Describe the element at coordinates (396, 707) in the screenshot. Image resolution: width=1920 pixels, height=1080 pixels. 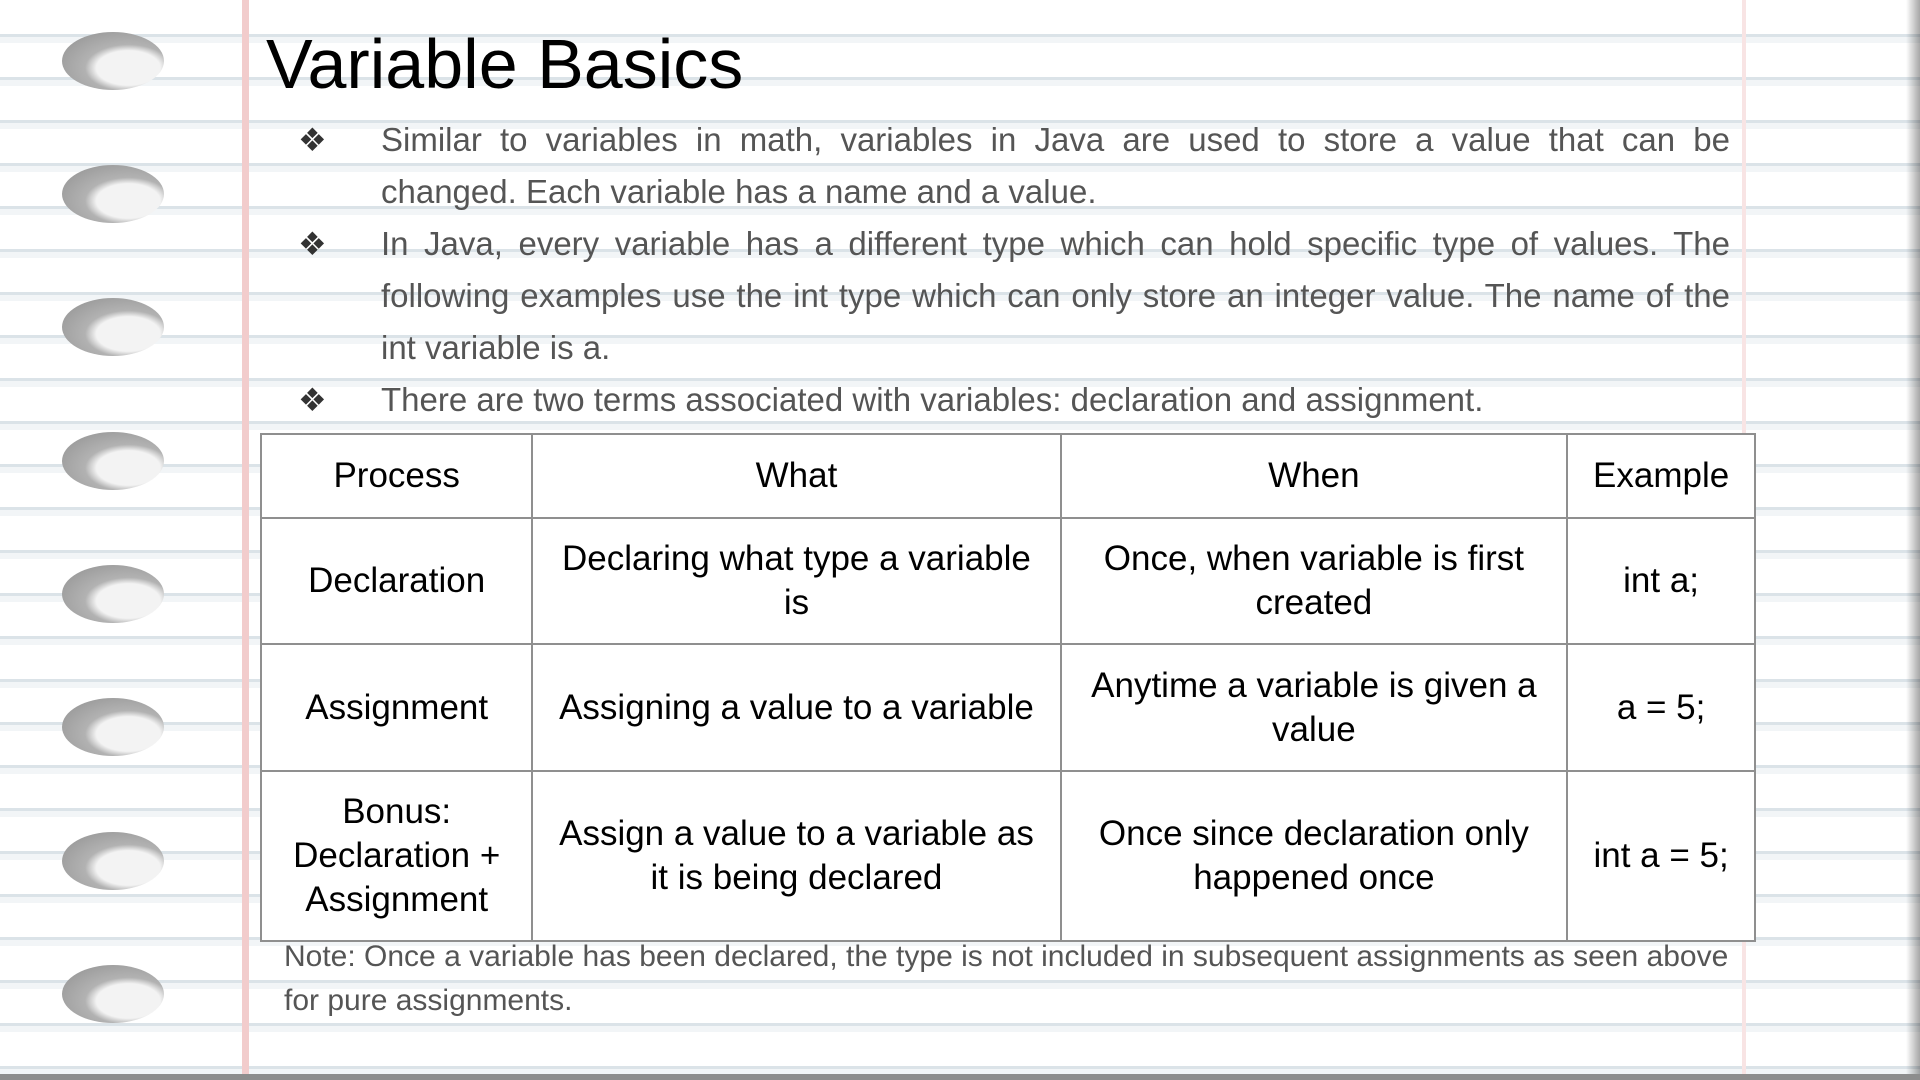
I see `table-cell: Assignment` at that location.